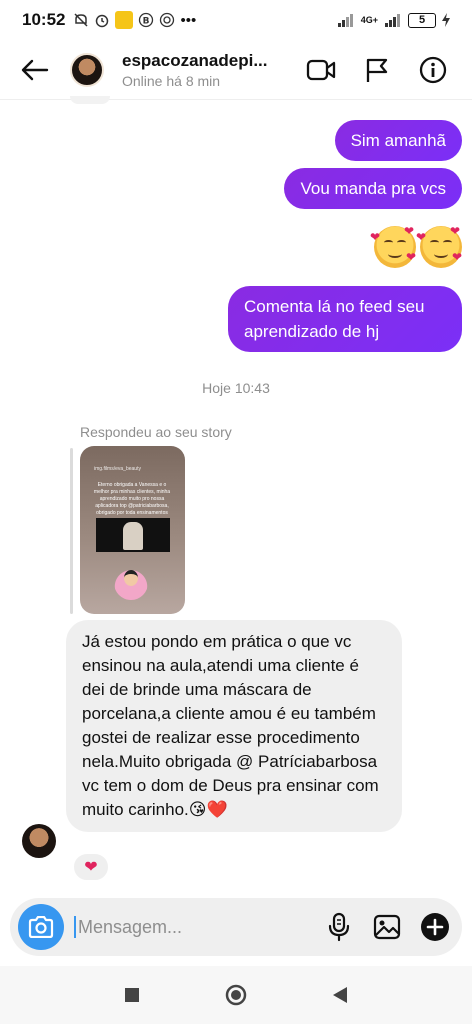 The image size is (472, 1024). I want to click on home-button, so click(236, 995).